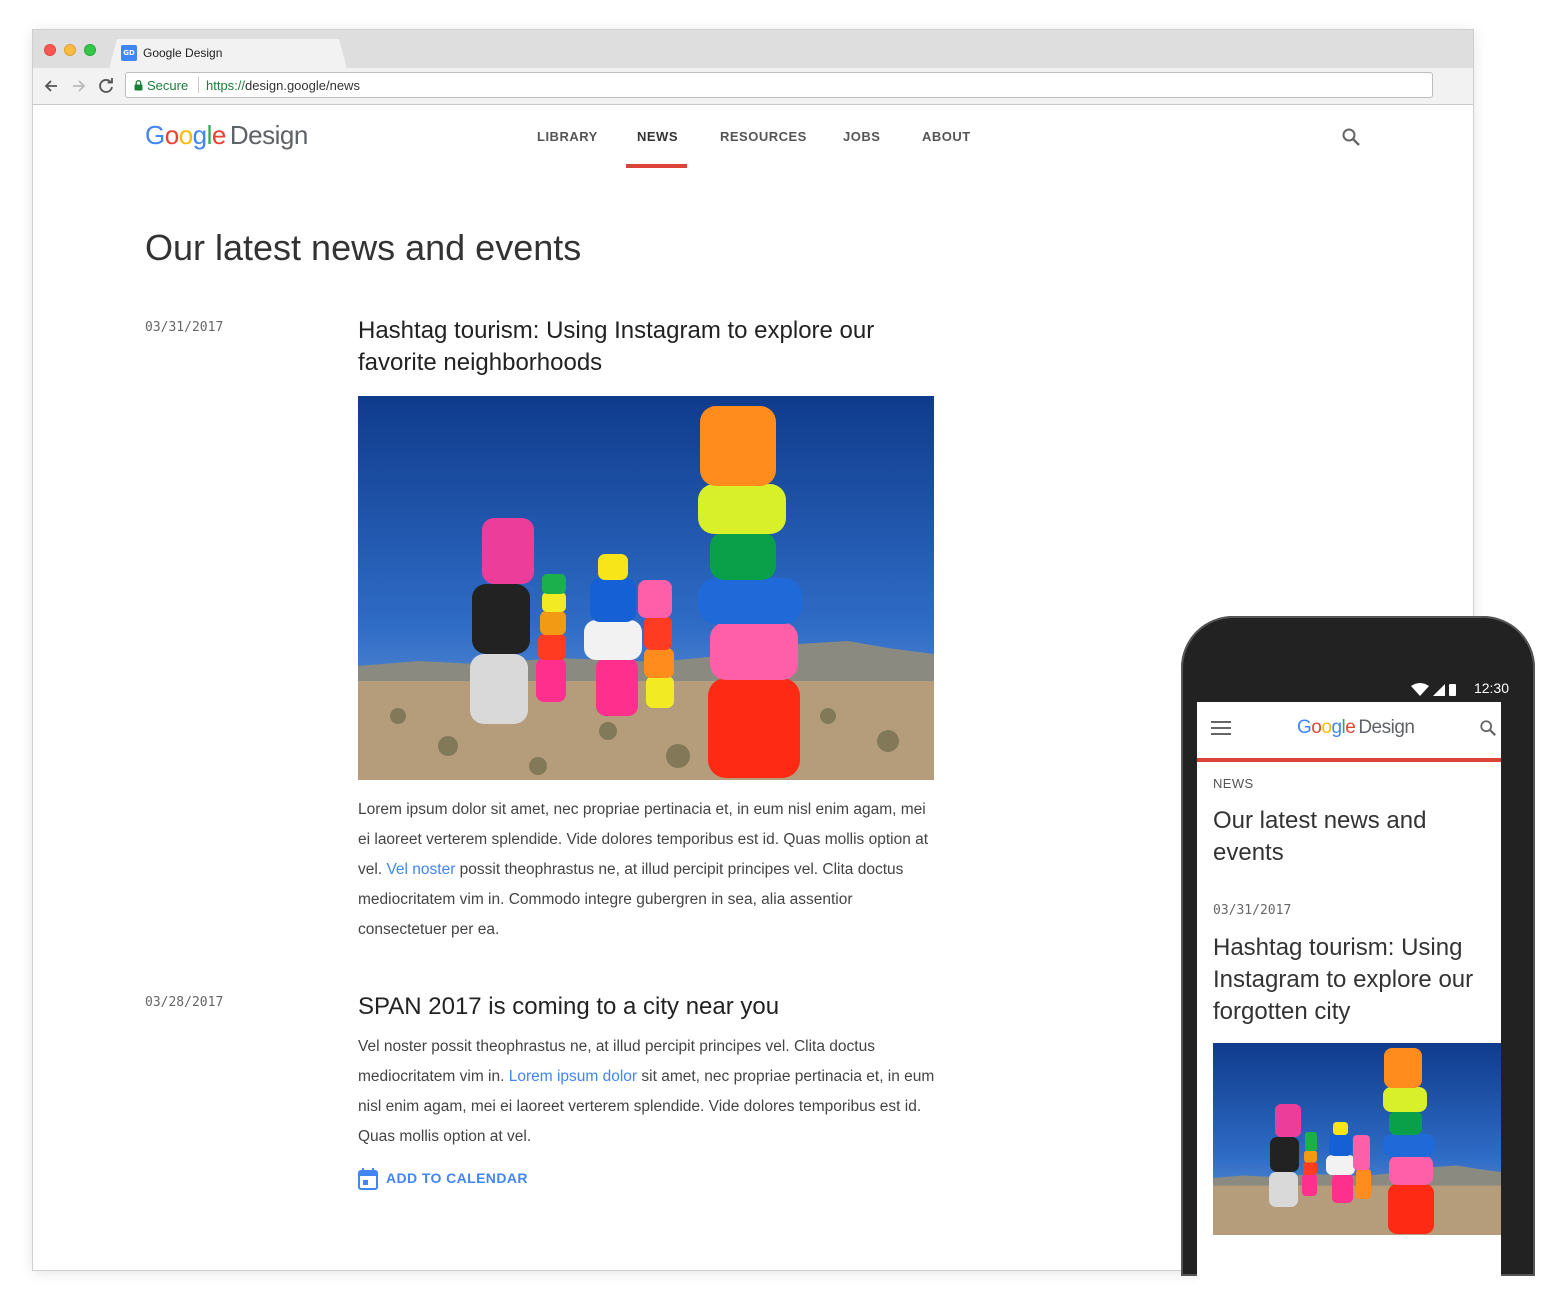 This screenshot has width=1568, height=1302. Describe the element at coordinates (646, 588) in the screenshot. I see `post-hero-image` at that location.